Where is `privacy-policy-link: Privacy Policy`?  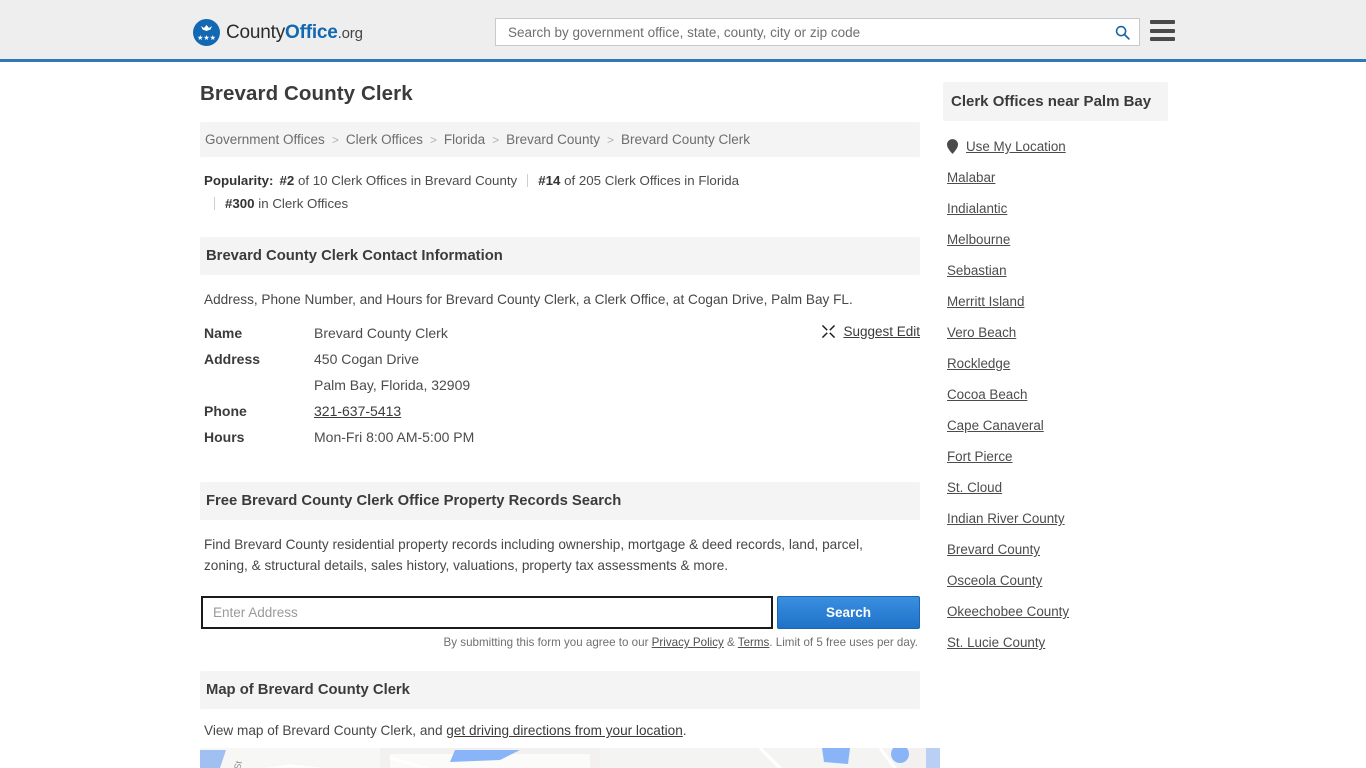 privacy-policy-link: Privacy Policy is located at coordinates (688, 642).